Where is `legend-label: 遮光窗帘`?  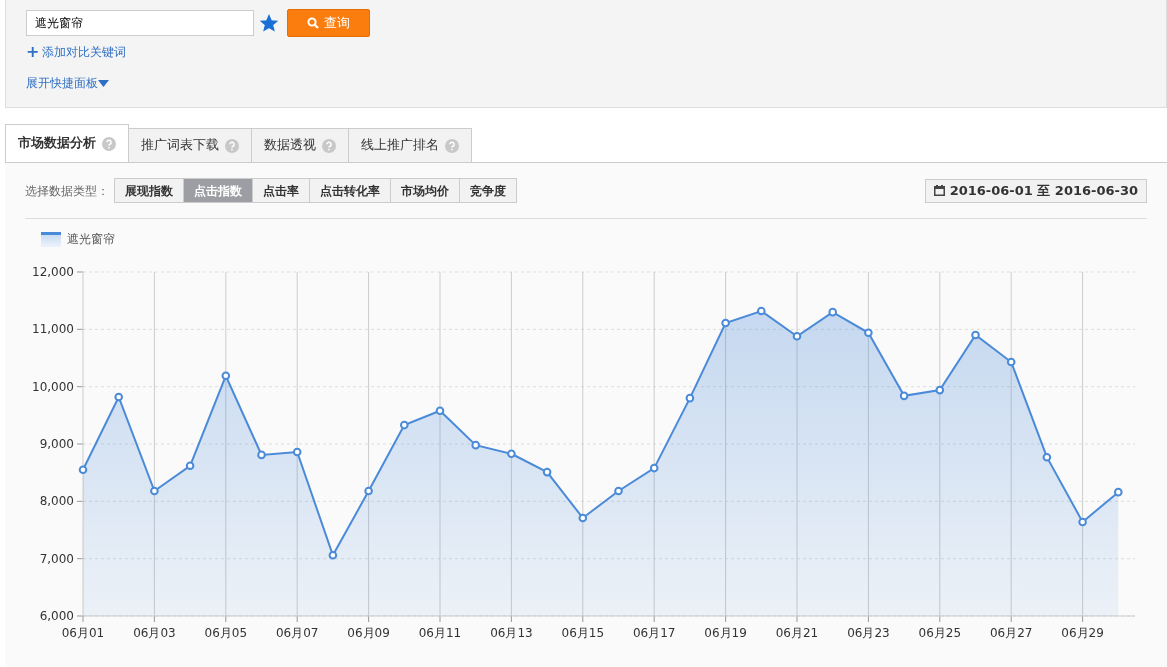
legend-label: 遮光窗帘 is located at coordinates (91, 239).